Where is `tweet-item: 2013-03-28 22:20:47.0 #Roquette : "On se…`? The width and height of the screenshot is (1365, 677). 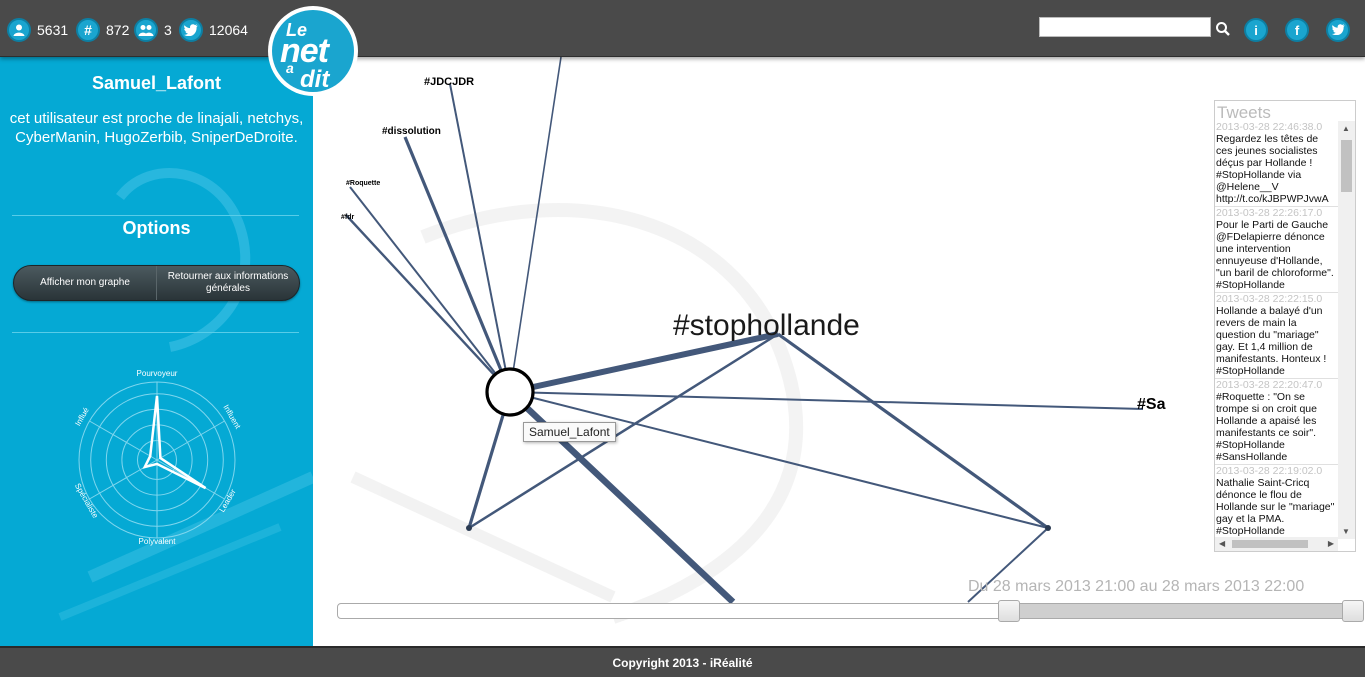 tweet-item: 2013-03-28 22:20:47.0 #Roquette : "On se… is located at coordinates (1276, 422).